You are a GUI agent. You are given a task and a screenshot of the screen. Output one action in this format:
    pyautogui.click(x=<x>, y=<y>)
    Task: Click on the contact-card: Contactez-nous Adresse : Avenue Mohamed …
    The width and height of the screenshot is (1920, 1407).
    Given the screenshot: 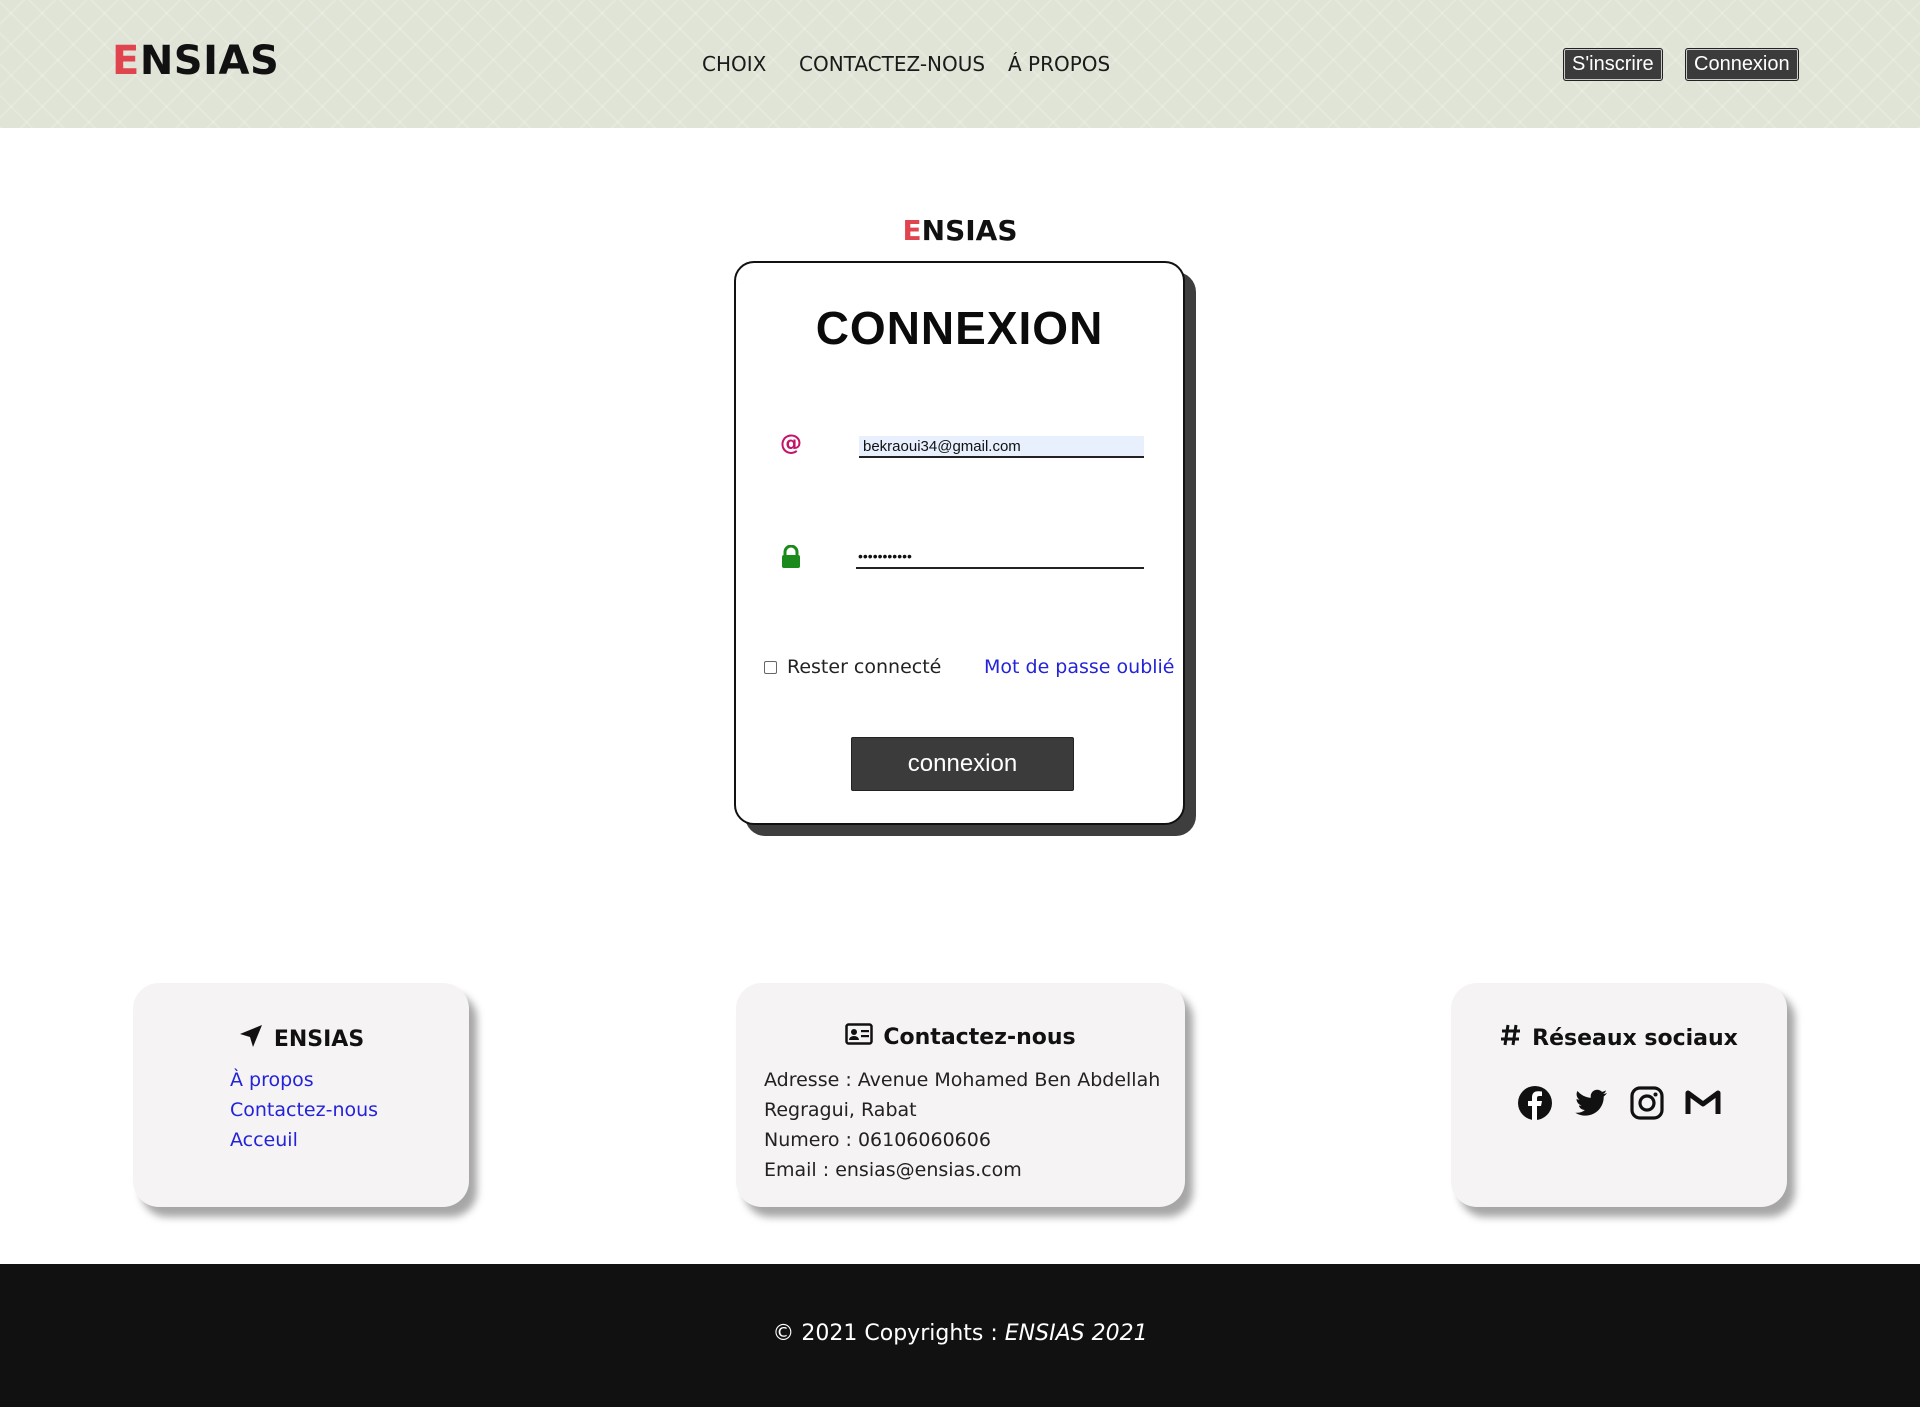 What is the action you would take?
    pyautogui.click(x=960, y=1095)
    